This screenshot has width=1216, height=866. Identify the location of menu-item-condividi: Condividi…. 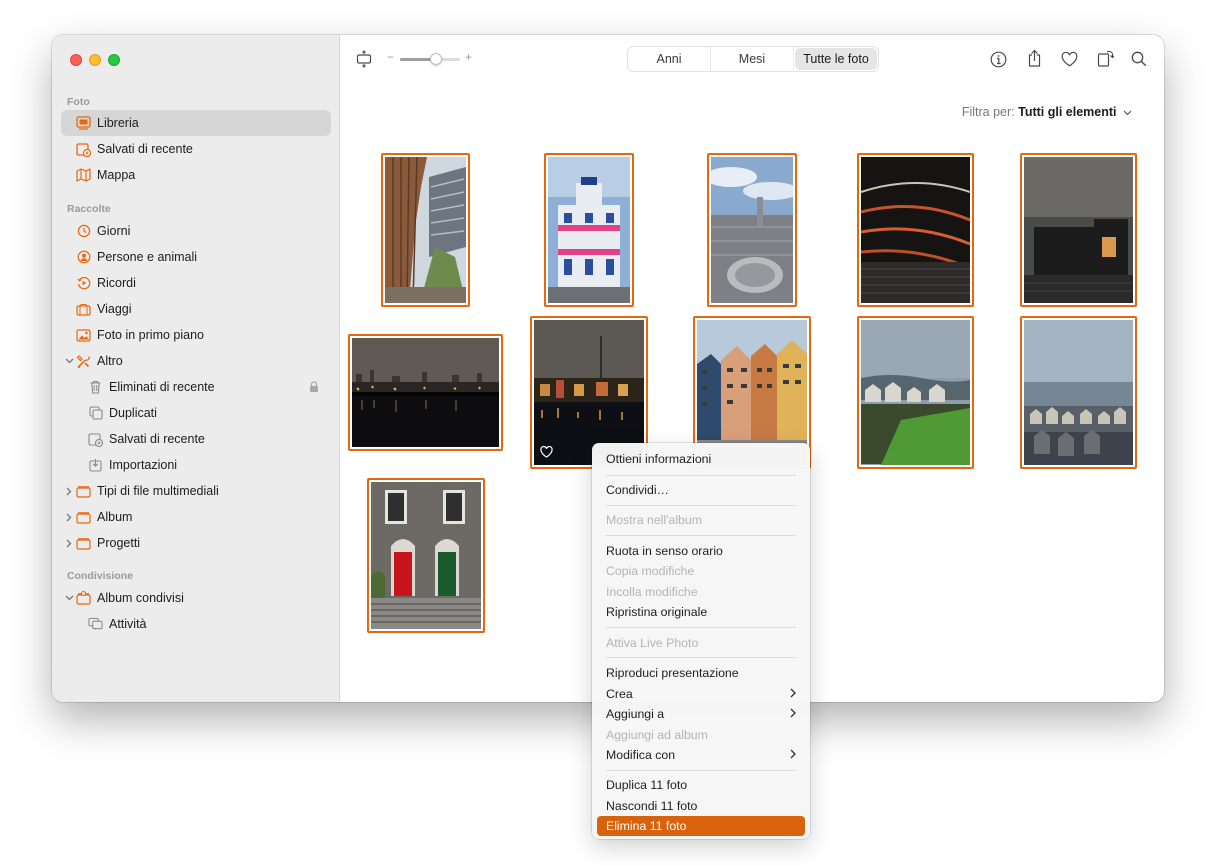
(701, 490).